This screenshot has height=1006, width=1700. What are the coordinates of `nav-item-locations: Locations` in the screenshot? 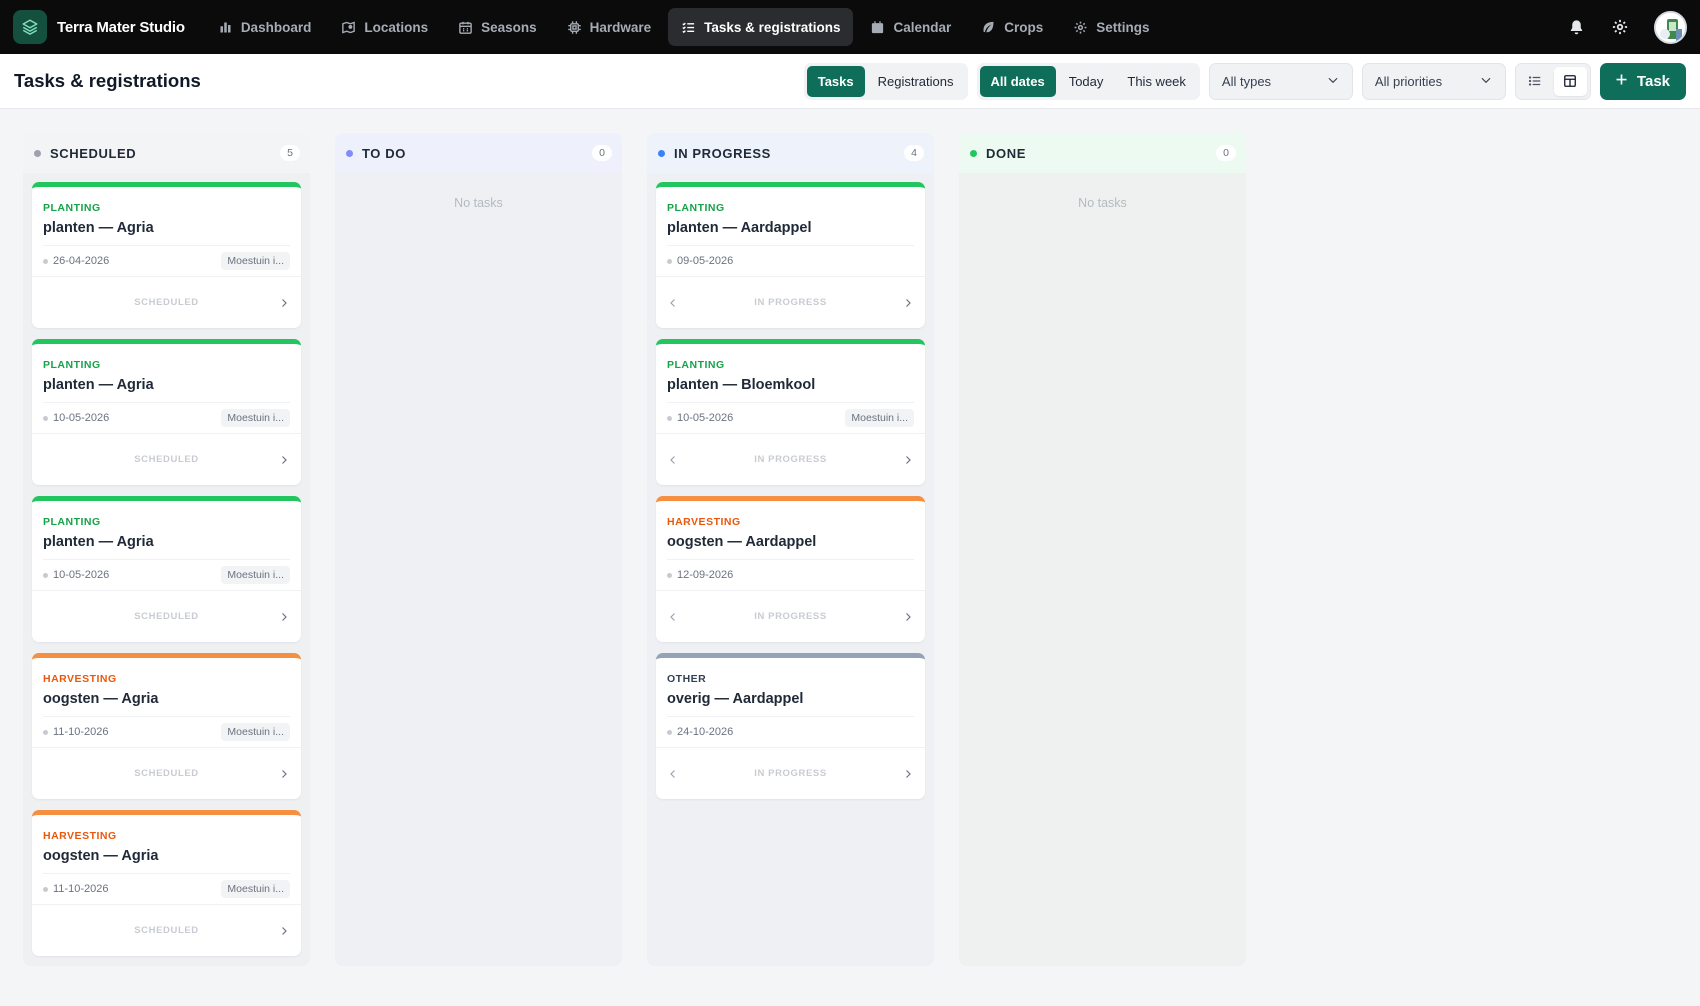 It's located at (384, 27).